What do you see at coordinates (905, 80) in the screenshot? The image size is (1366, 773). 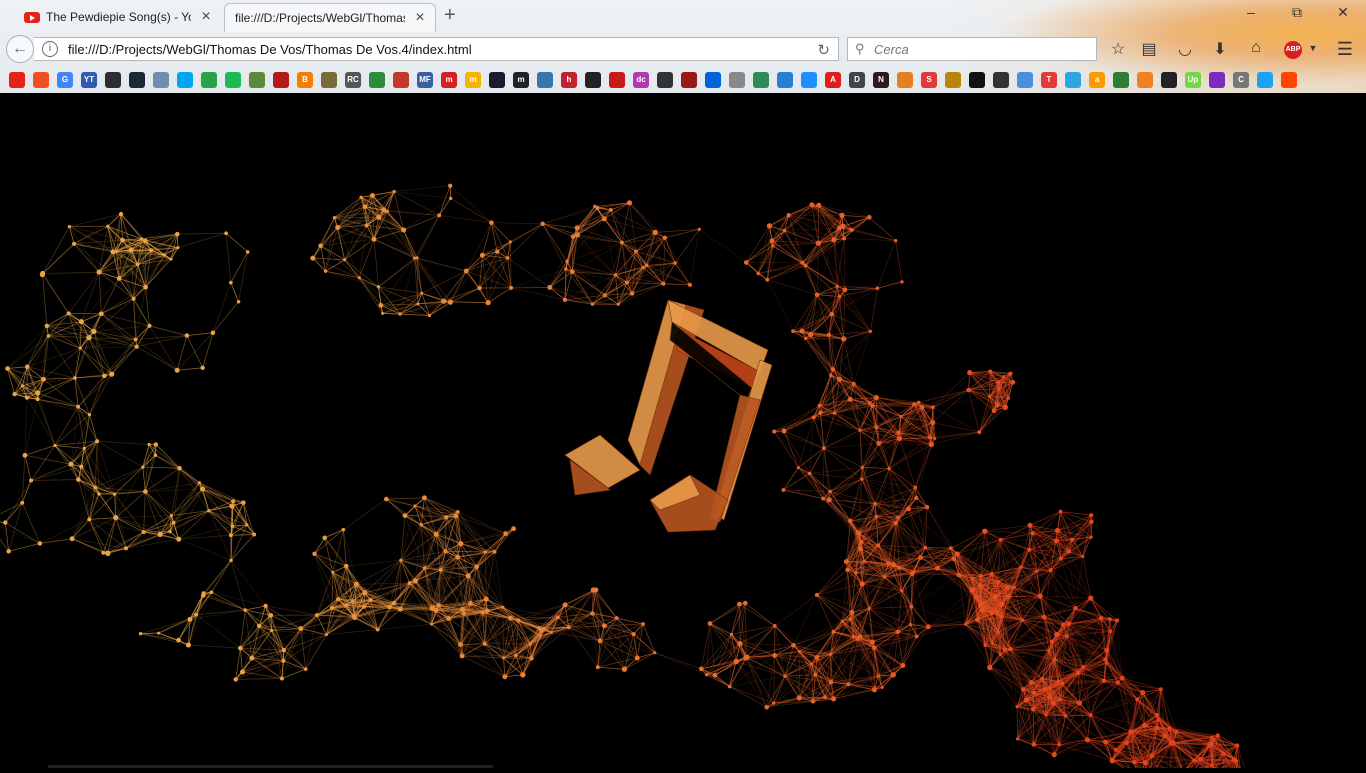 I see `bookmark-diamond-icon` at bounding box center [905, 80].